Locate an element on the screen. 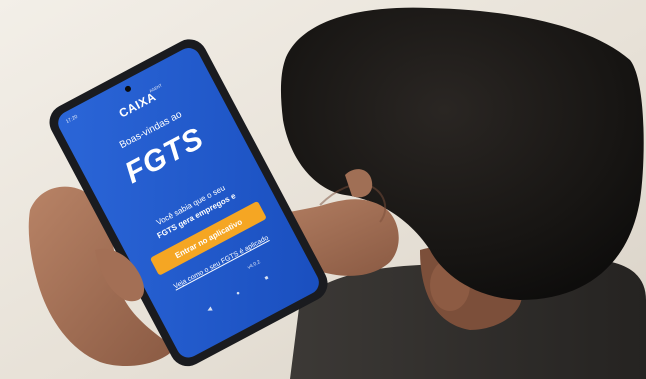  home-icon: ● is located at coordinates (238, 293).